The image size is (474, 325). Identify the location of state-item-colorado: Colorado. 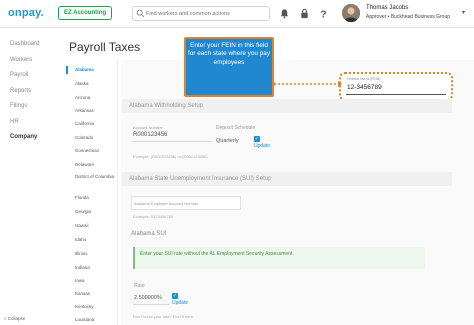
(96, 138).